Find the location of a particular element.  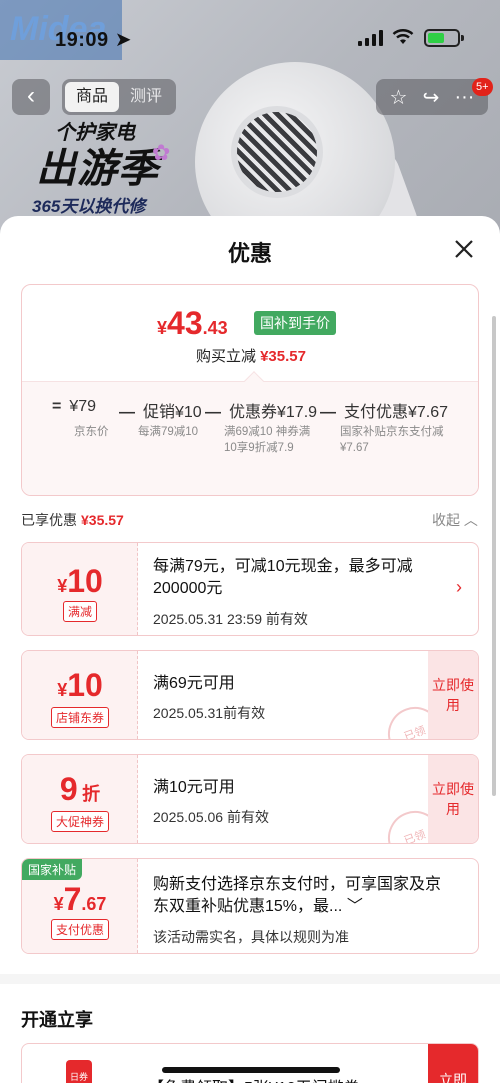

product-tabs: 商品 测评 is located at coordinates (119, 97).